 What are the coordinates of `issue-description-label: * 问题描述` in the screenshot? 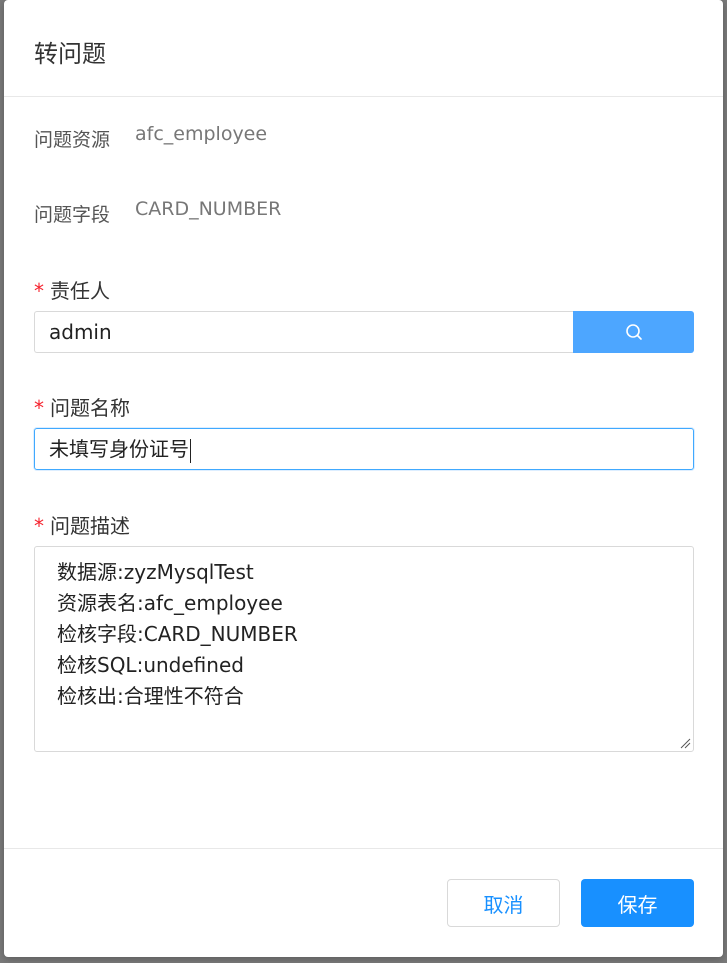 It's located at (82, 524).